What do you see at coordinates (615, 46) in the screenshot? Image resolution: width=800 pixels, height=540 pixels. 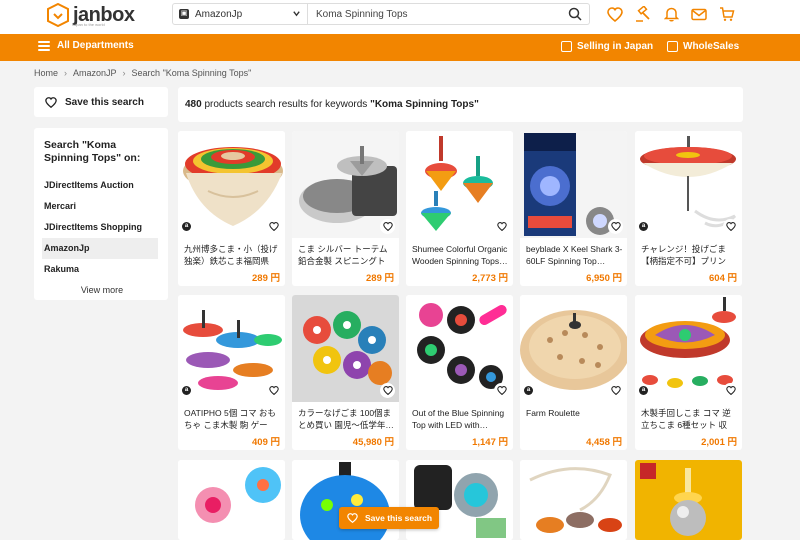 I see `selling-in-japan-label: Selling in Japan` at bounding box center [615, 46].